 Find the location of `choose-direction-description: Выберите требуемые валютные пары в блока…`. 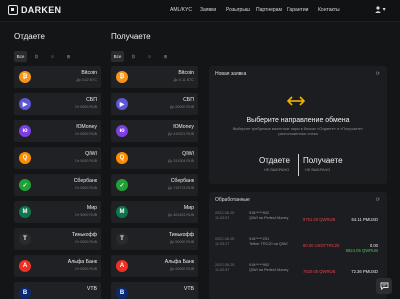

choose-direction-description: Выберите требуемые валютные пары в блока… is located at coordinates (298, 131).